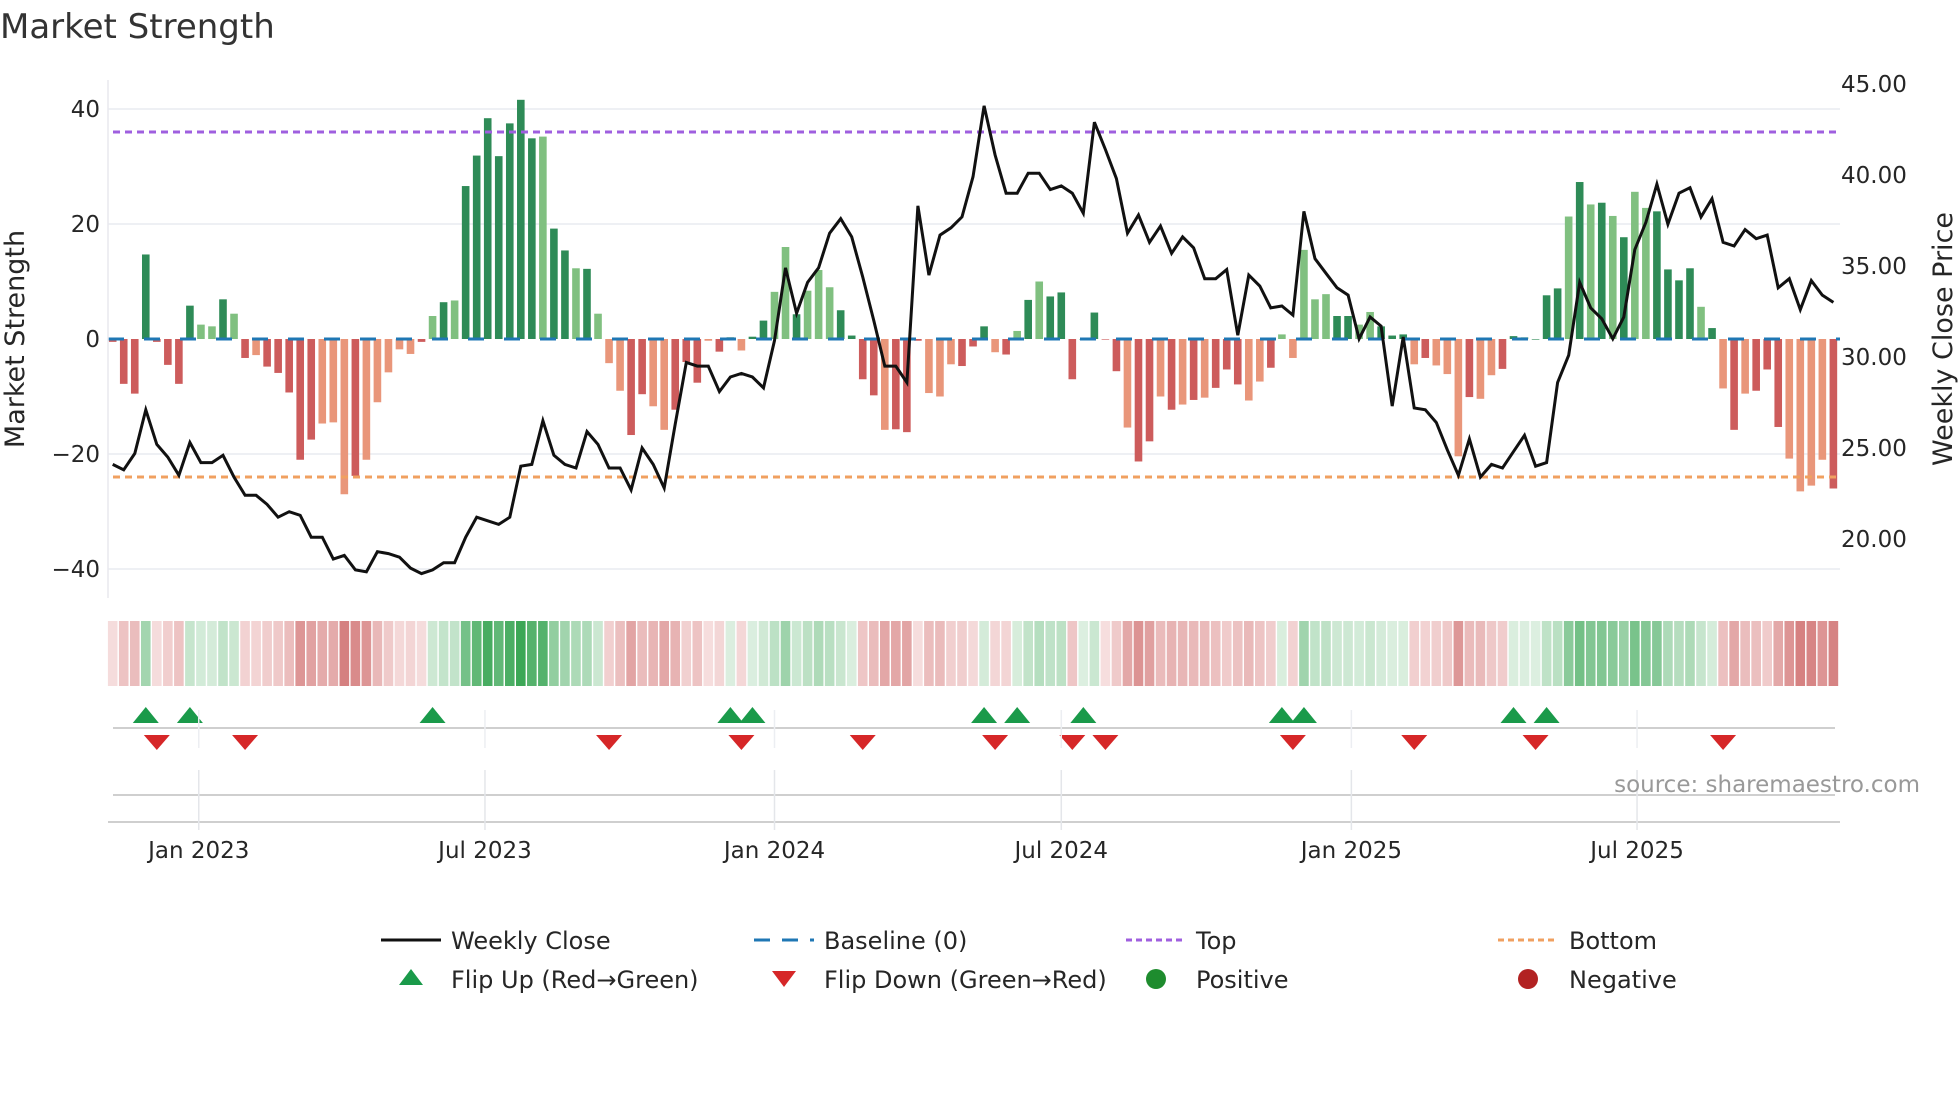 This screenshot has height=1102, width=1960. What do you see at coordinates (197, 851) in the screenshot?
I see `x-tick-label: Jan 2023` at bounding box center [197, 851].